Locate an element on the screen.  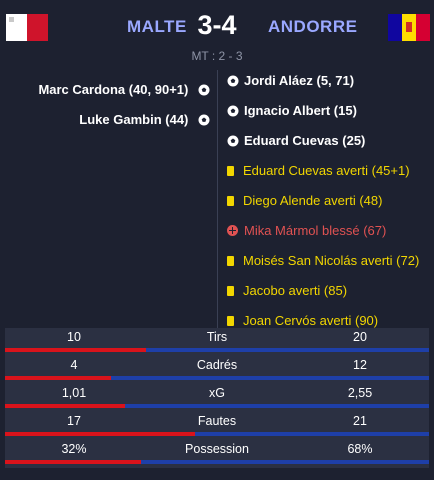
home-goal-event: Luke Gambin (44) is located at coordinates (144, 120).